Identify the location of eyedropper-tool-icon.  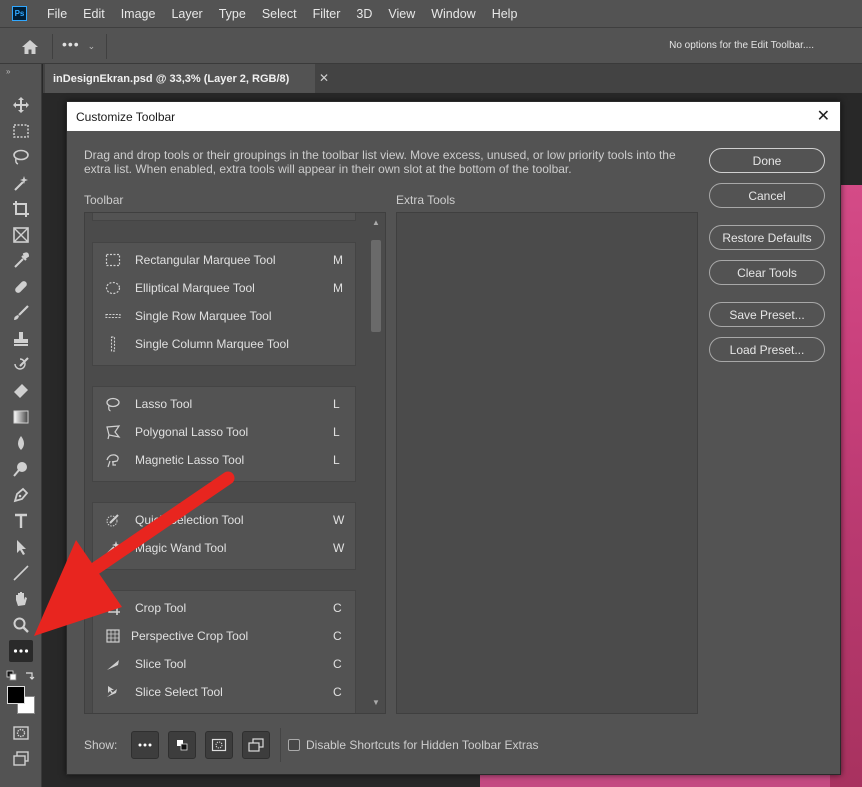
(21, 261).